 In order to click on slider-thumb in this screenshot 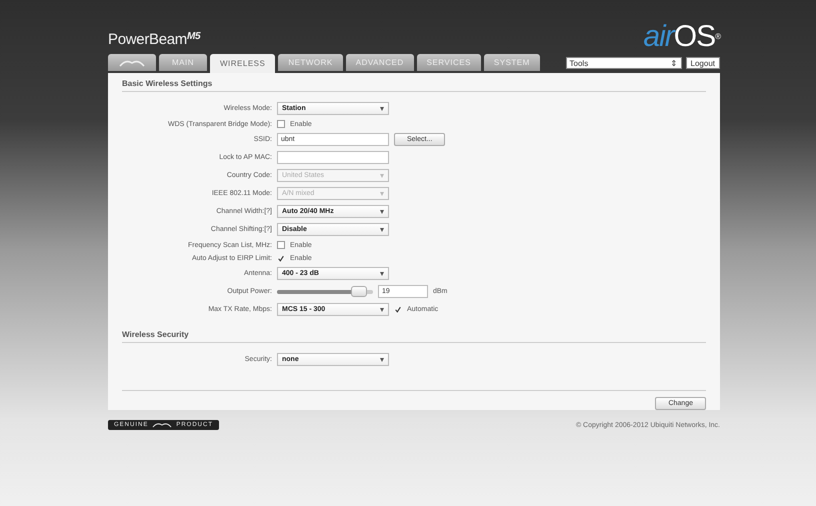, I will do `click(358, 291)`.